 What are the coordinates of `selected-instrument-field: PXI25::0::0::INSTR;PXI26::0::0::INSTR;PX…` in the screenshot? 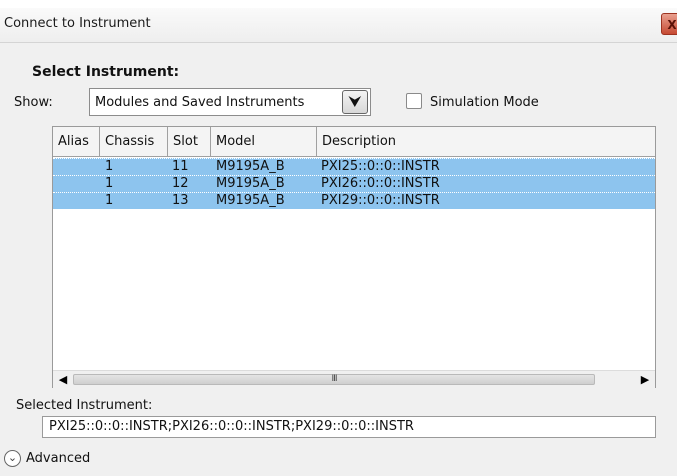 It's located at (349, 427).